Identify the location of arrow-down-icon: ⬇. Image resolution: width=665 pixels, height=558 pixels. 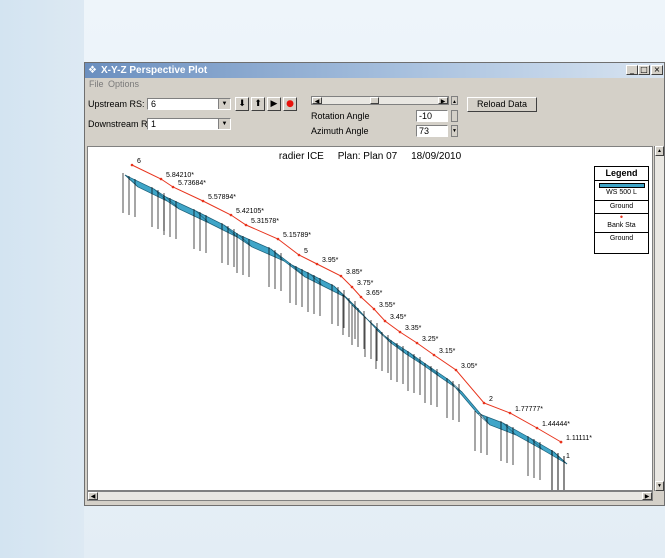
(242, 104).